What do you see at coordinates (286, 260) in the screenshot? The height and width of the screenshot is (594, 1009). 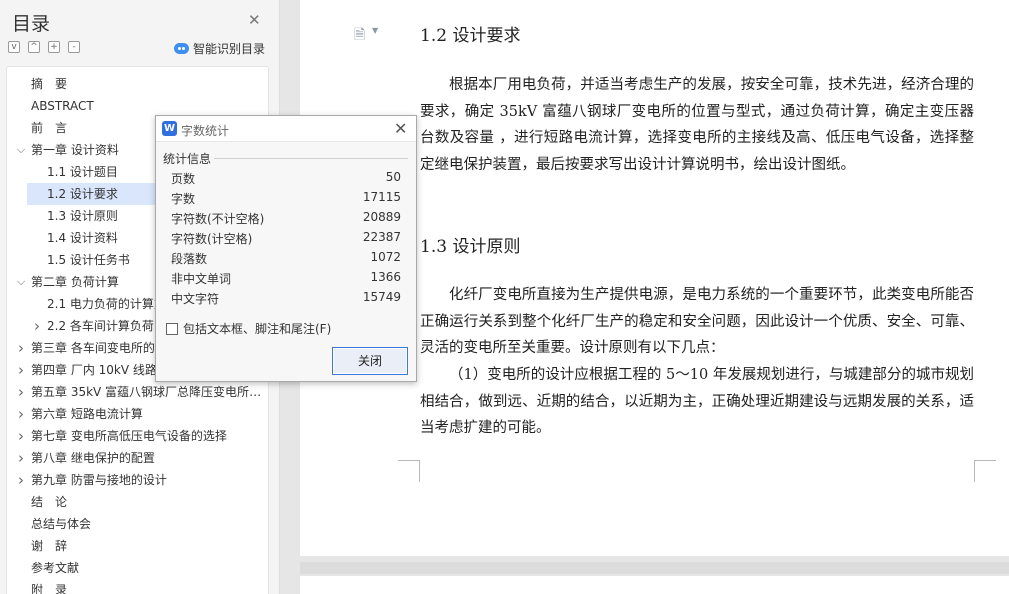 I see `stat-row: 段落数 1072` at bounding box center [286, 260].